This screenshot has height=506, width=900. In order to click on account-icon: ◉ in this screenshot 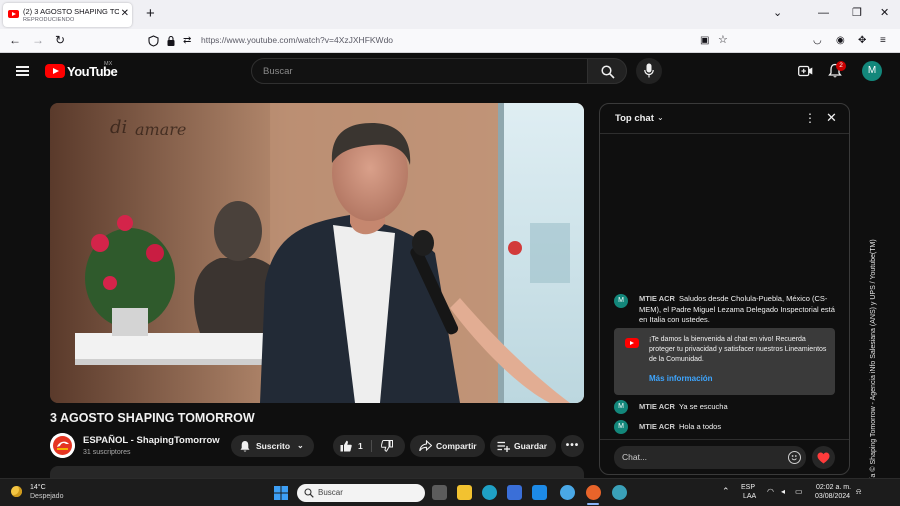, I will do `click(840, 41)`.